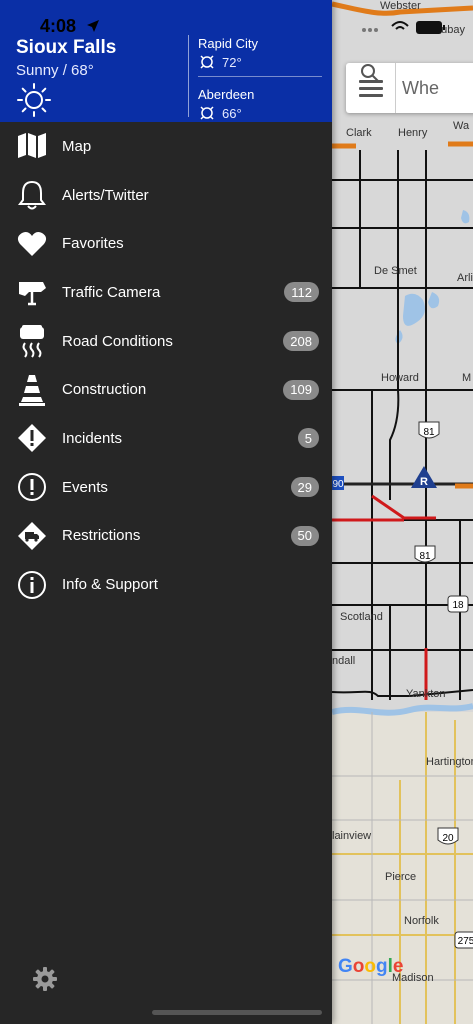 The width and height of the screenshot is (473, 1024). I want to click on menu-item-label: Restrictions, so click(101, 536).